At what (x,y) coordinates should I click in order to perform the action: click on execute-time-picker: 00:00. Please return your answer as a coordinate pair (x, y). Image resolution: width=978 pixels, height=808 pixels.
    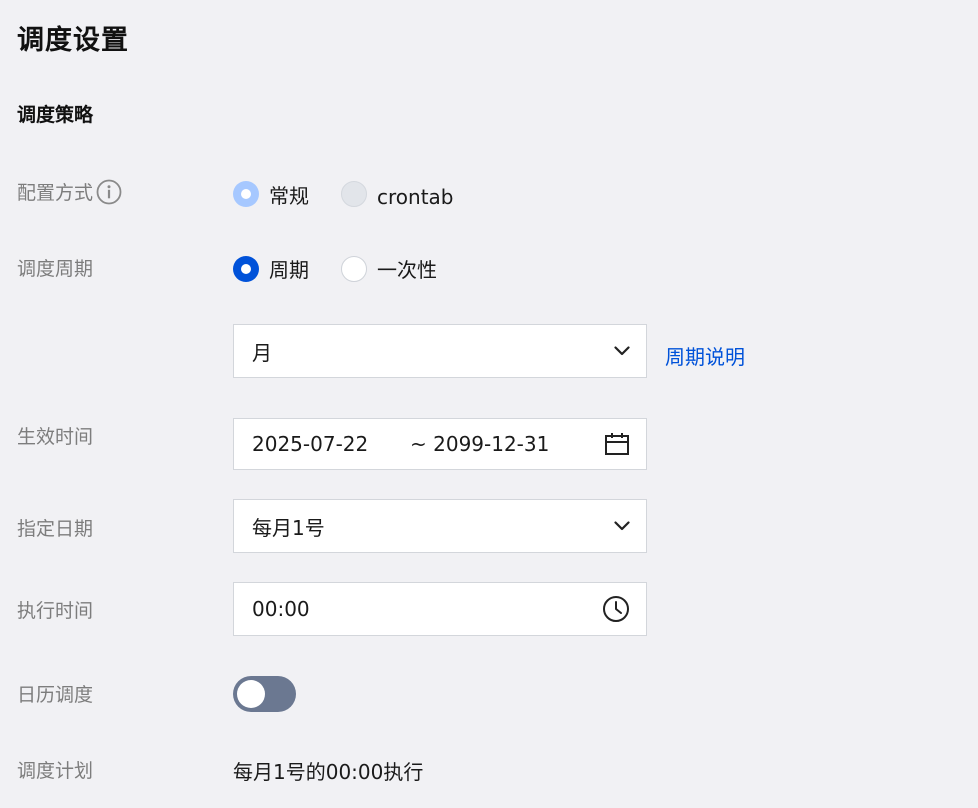
    Looking at the image, I should click on (440, 609).